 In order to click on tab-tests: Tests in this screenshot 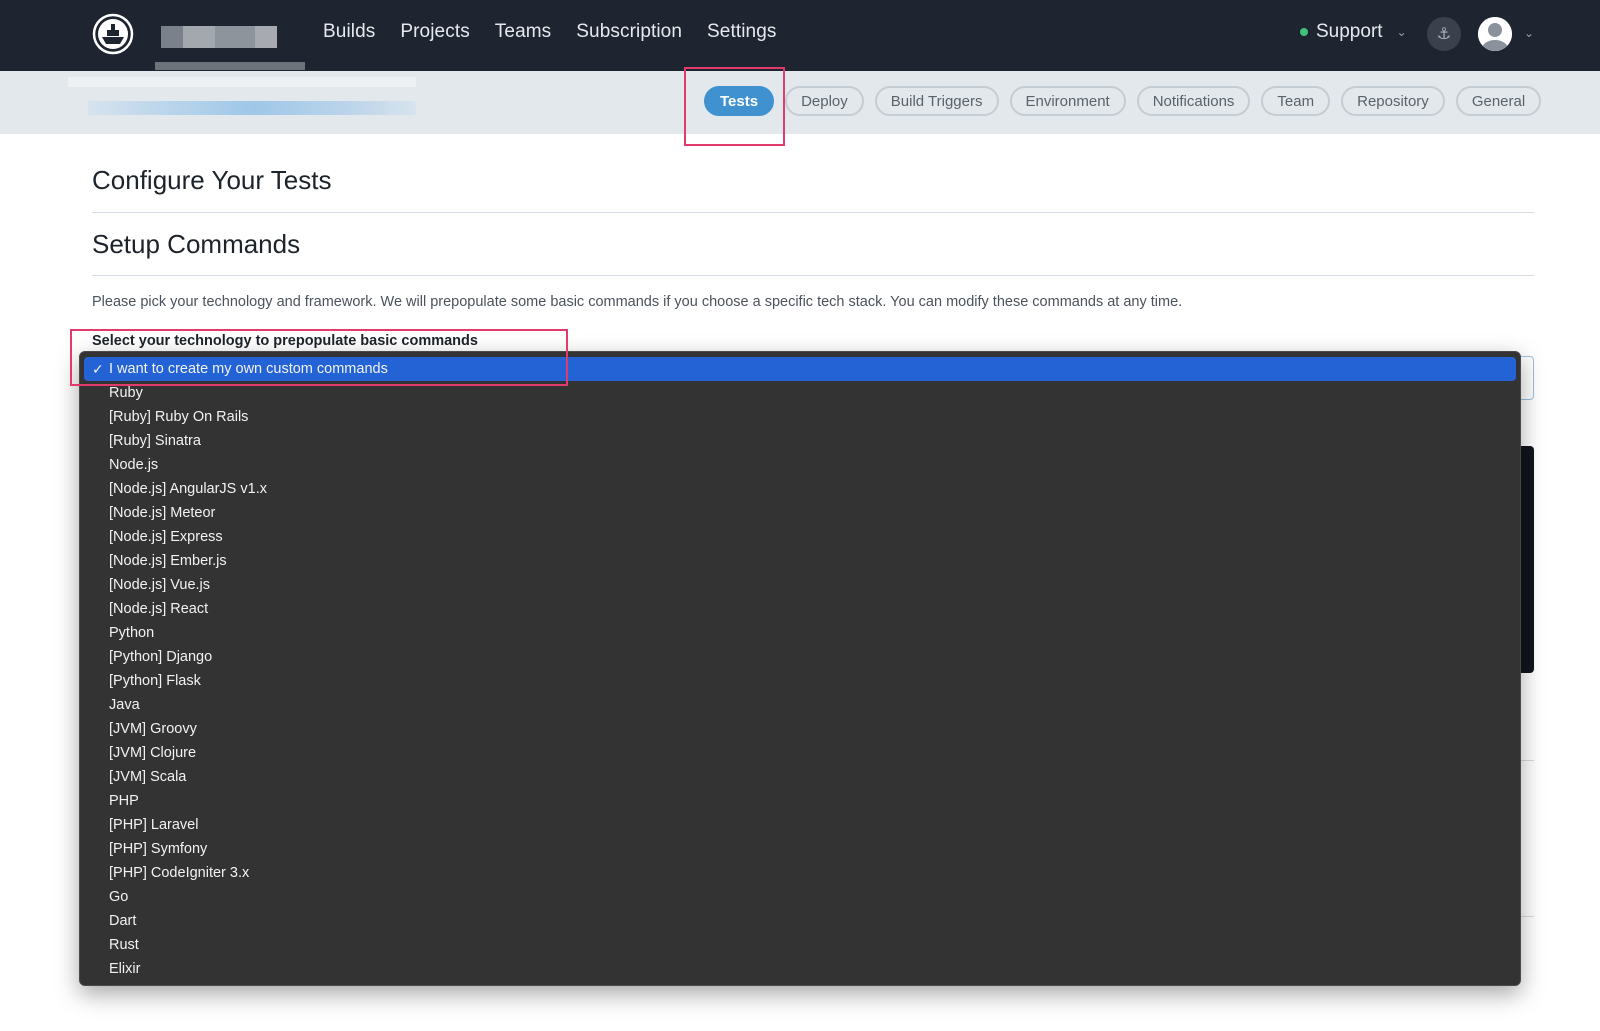, I will do `click(739, 101)`.